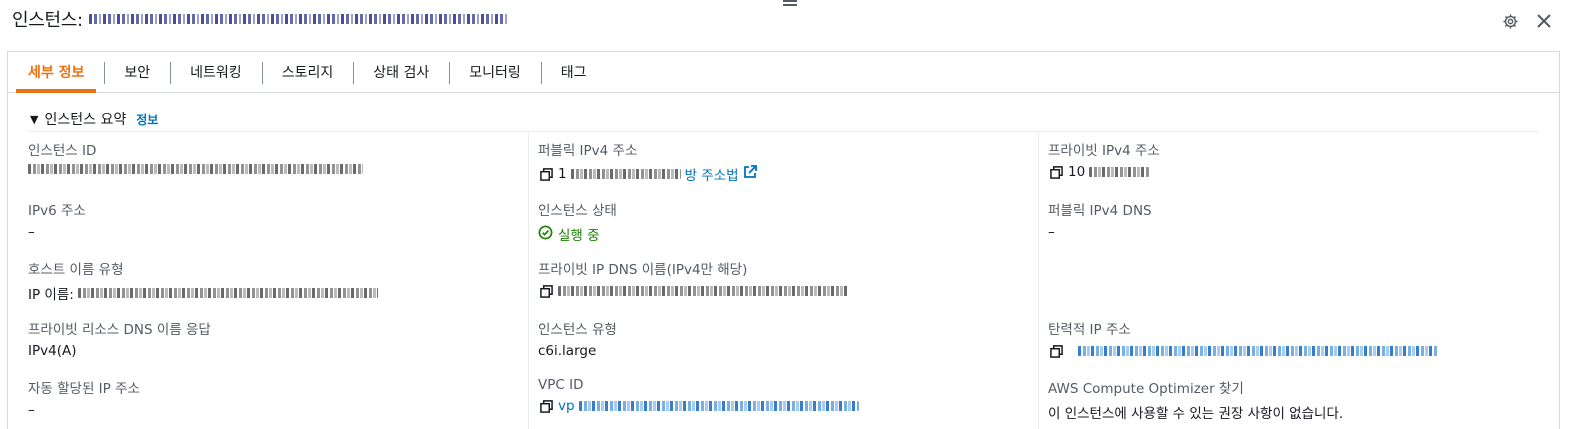  What do you see at coordinates (703, 291) in the screenshot?
I see `redacted-private-dns` at bounding box center [703, 291].